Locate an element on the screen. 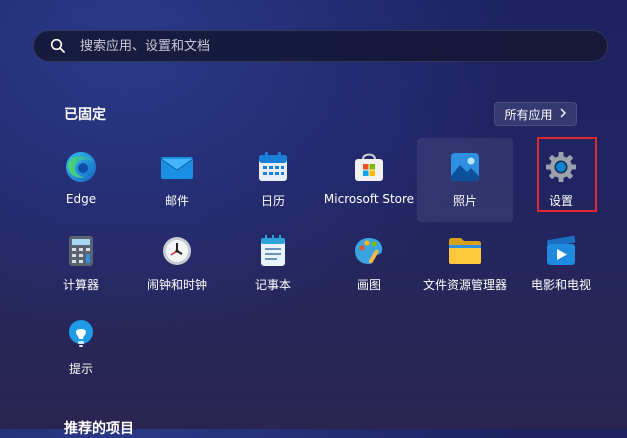 The height and width of the screenshot is (438, 627). app-label: Microsoft Store is located at coordinates (369, 199).